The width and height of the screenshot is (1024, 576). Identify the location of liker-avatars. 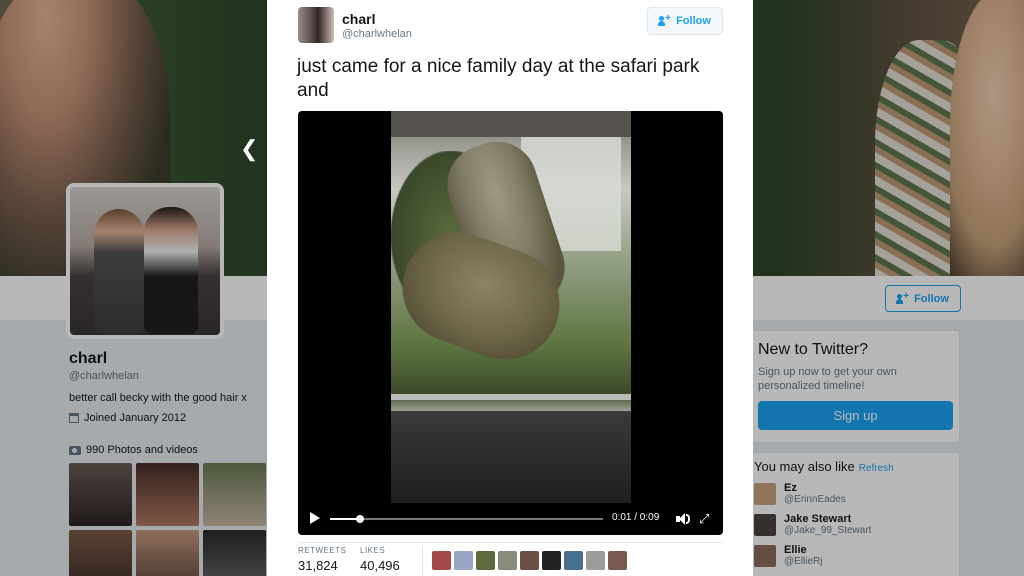
(529, 560).